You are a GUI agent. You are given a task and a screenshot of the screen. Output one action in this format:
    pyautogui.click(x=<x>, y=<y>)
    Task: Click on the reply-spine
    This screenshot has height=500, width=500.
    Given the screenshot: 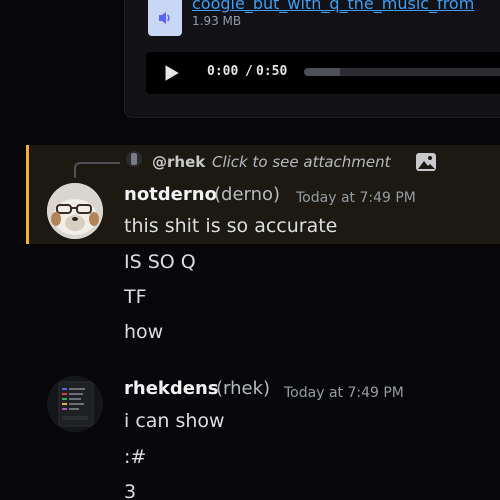 What is the action you would take?
    pyautogui.click(x=97, y=170)
    